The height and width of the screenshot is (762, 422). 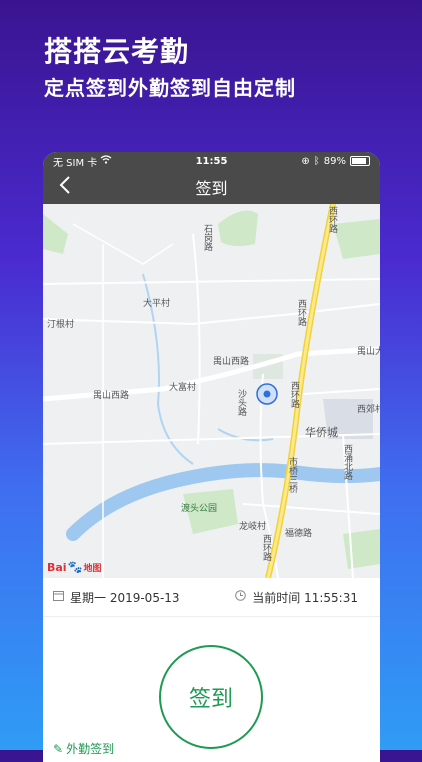 I want to click on page-title: 签到, so click(x=211, y=188).